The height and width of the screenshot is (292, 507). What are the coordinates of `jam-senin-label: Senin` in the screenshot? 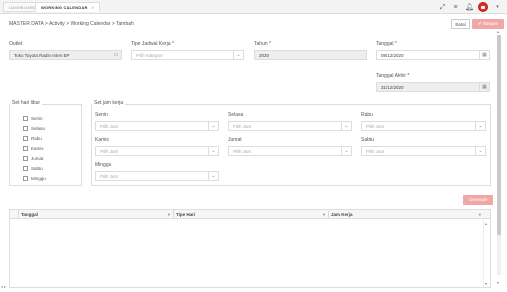 It's located at (101, 115).